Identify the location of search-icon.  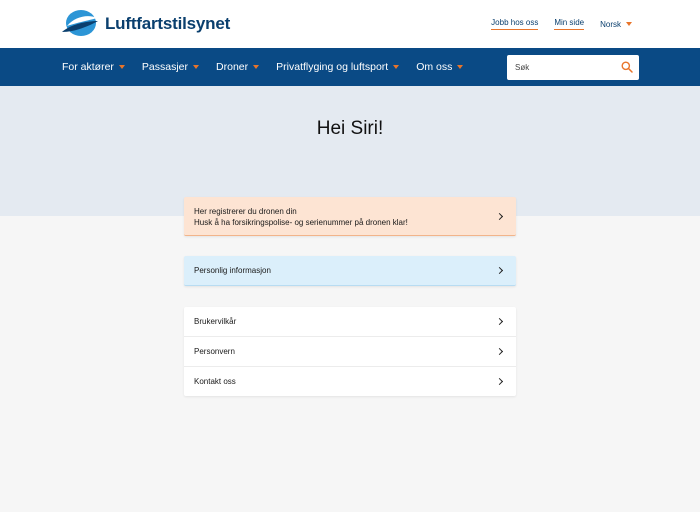
(627, 67).